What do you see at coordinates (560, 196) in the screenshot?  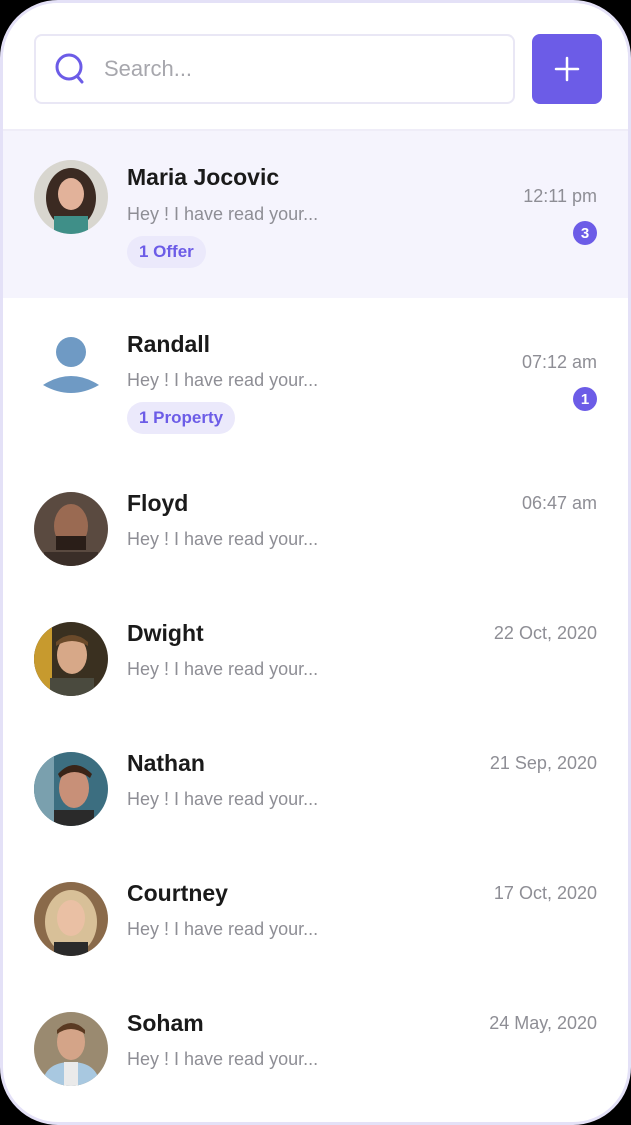 I see `timestamp: 12:11 pm` at bounding box center [560, 196].